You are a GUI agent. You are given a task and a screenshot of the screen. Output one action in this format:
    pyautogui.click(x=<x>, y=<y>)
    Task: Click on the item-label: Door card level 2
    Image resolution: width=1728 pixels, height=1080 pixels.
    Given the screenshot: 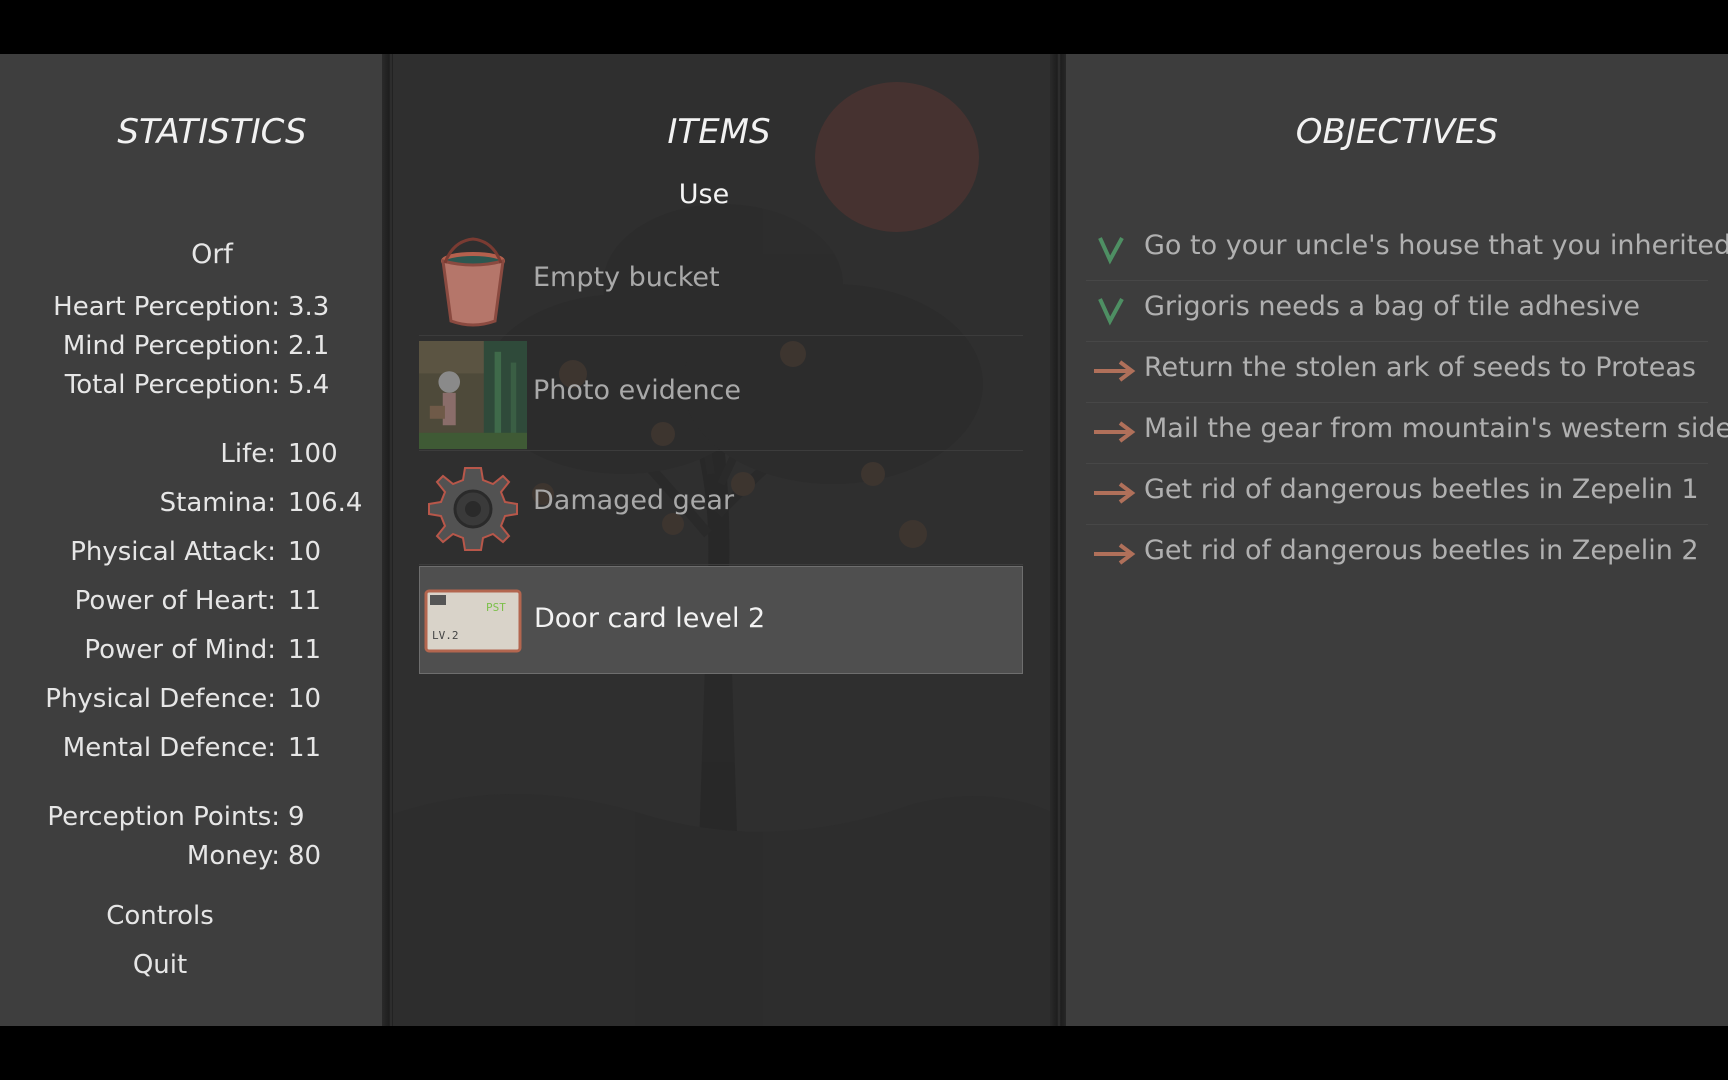 What is the action you would take?
    pyautogui.click(x=650, y=618)
    